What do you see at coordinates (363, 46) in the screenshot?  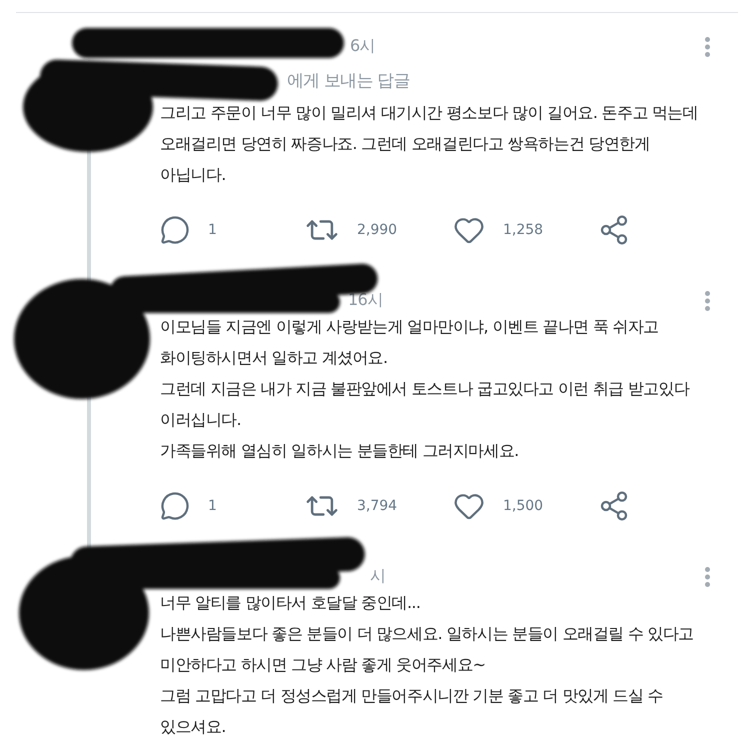 I see `tweet-time: 6시` at bounding box center [363, 46].